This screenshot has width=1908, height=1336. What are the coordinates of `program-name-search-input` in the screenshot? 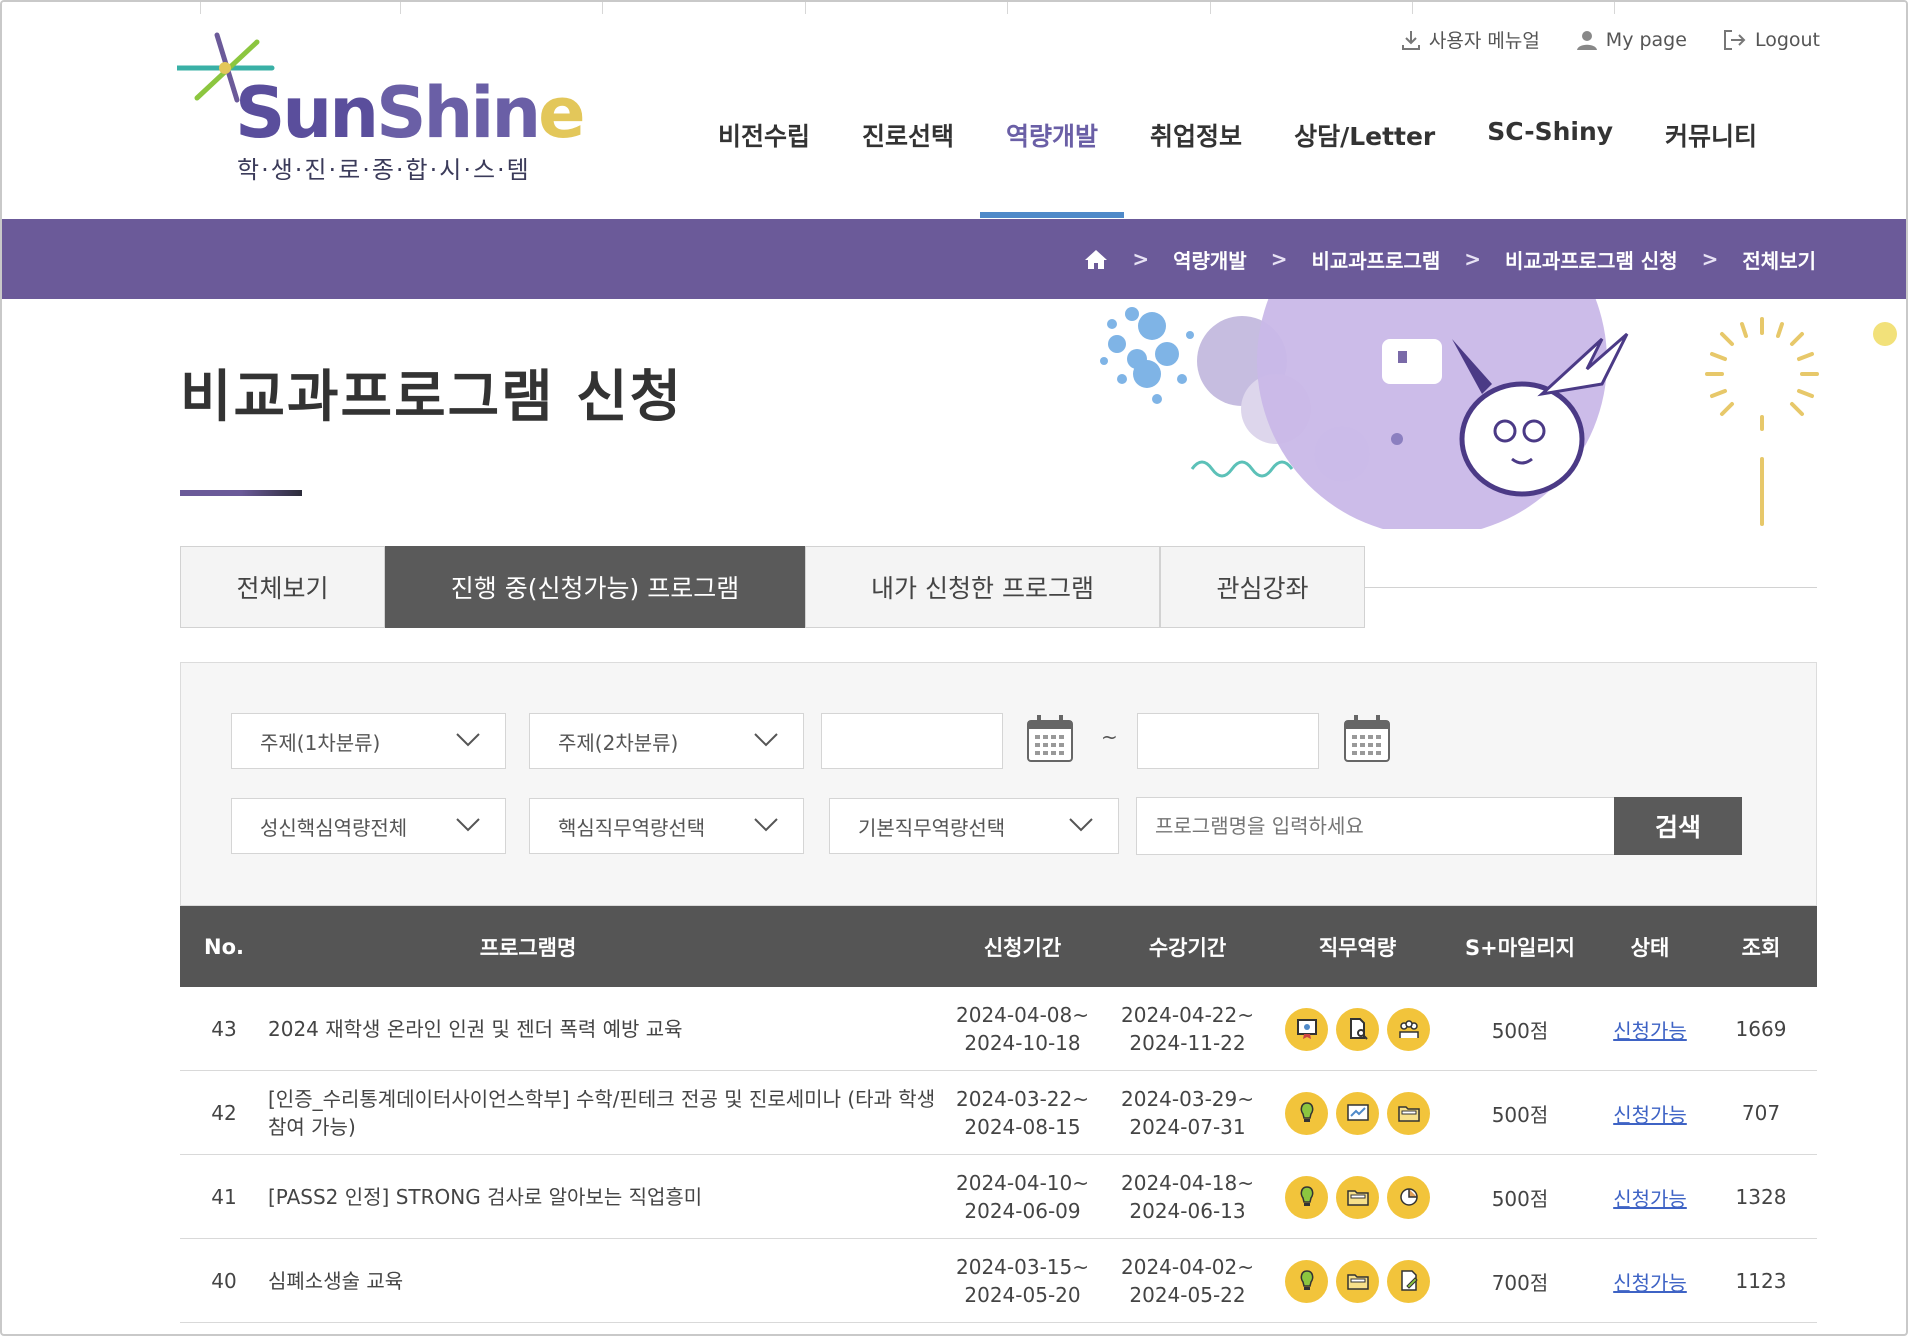 It's located at (1376, 826).